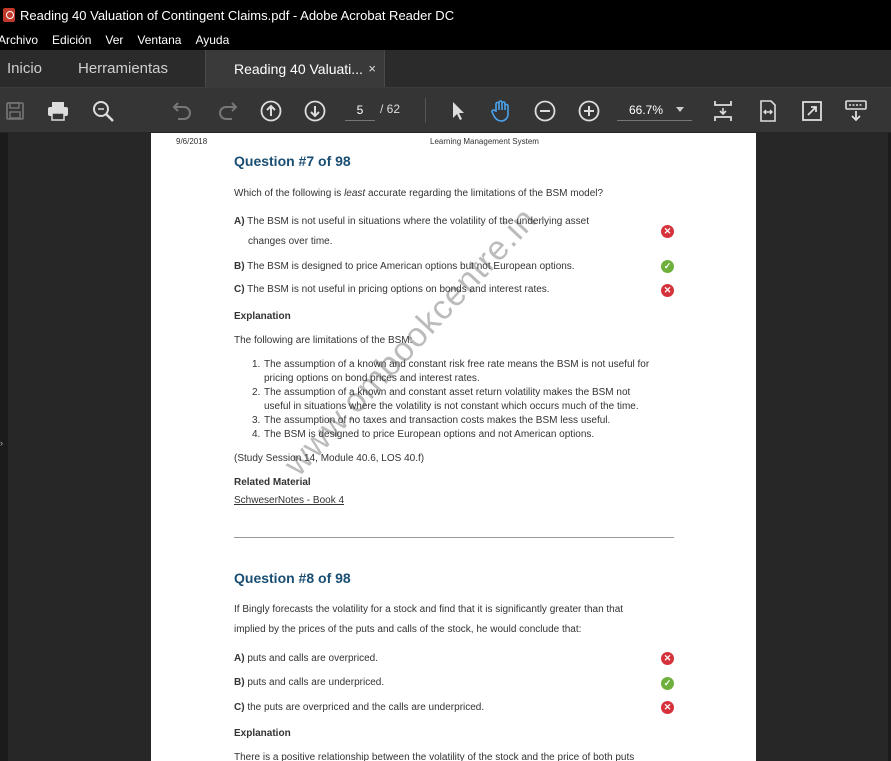 The image size is (891, 761). I want to click on question-7-explanation-heading: Explanation, so click(262, 316).